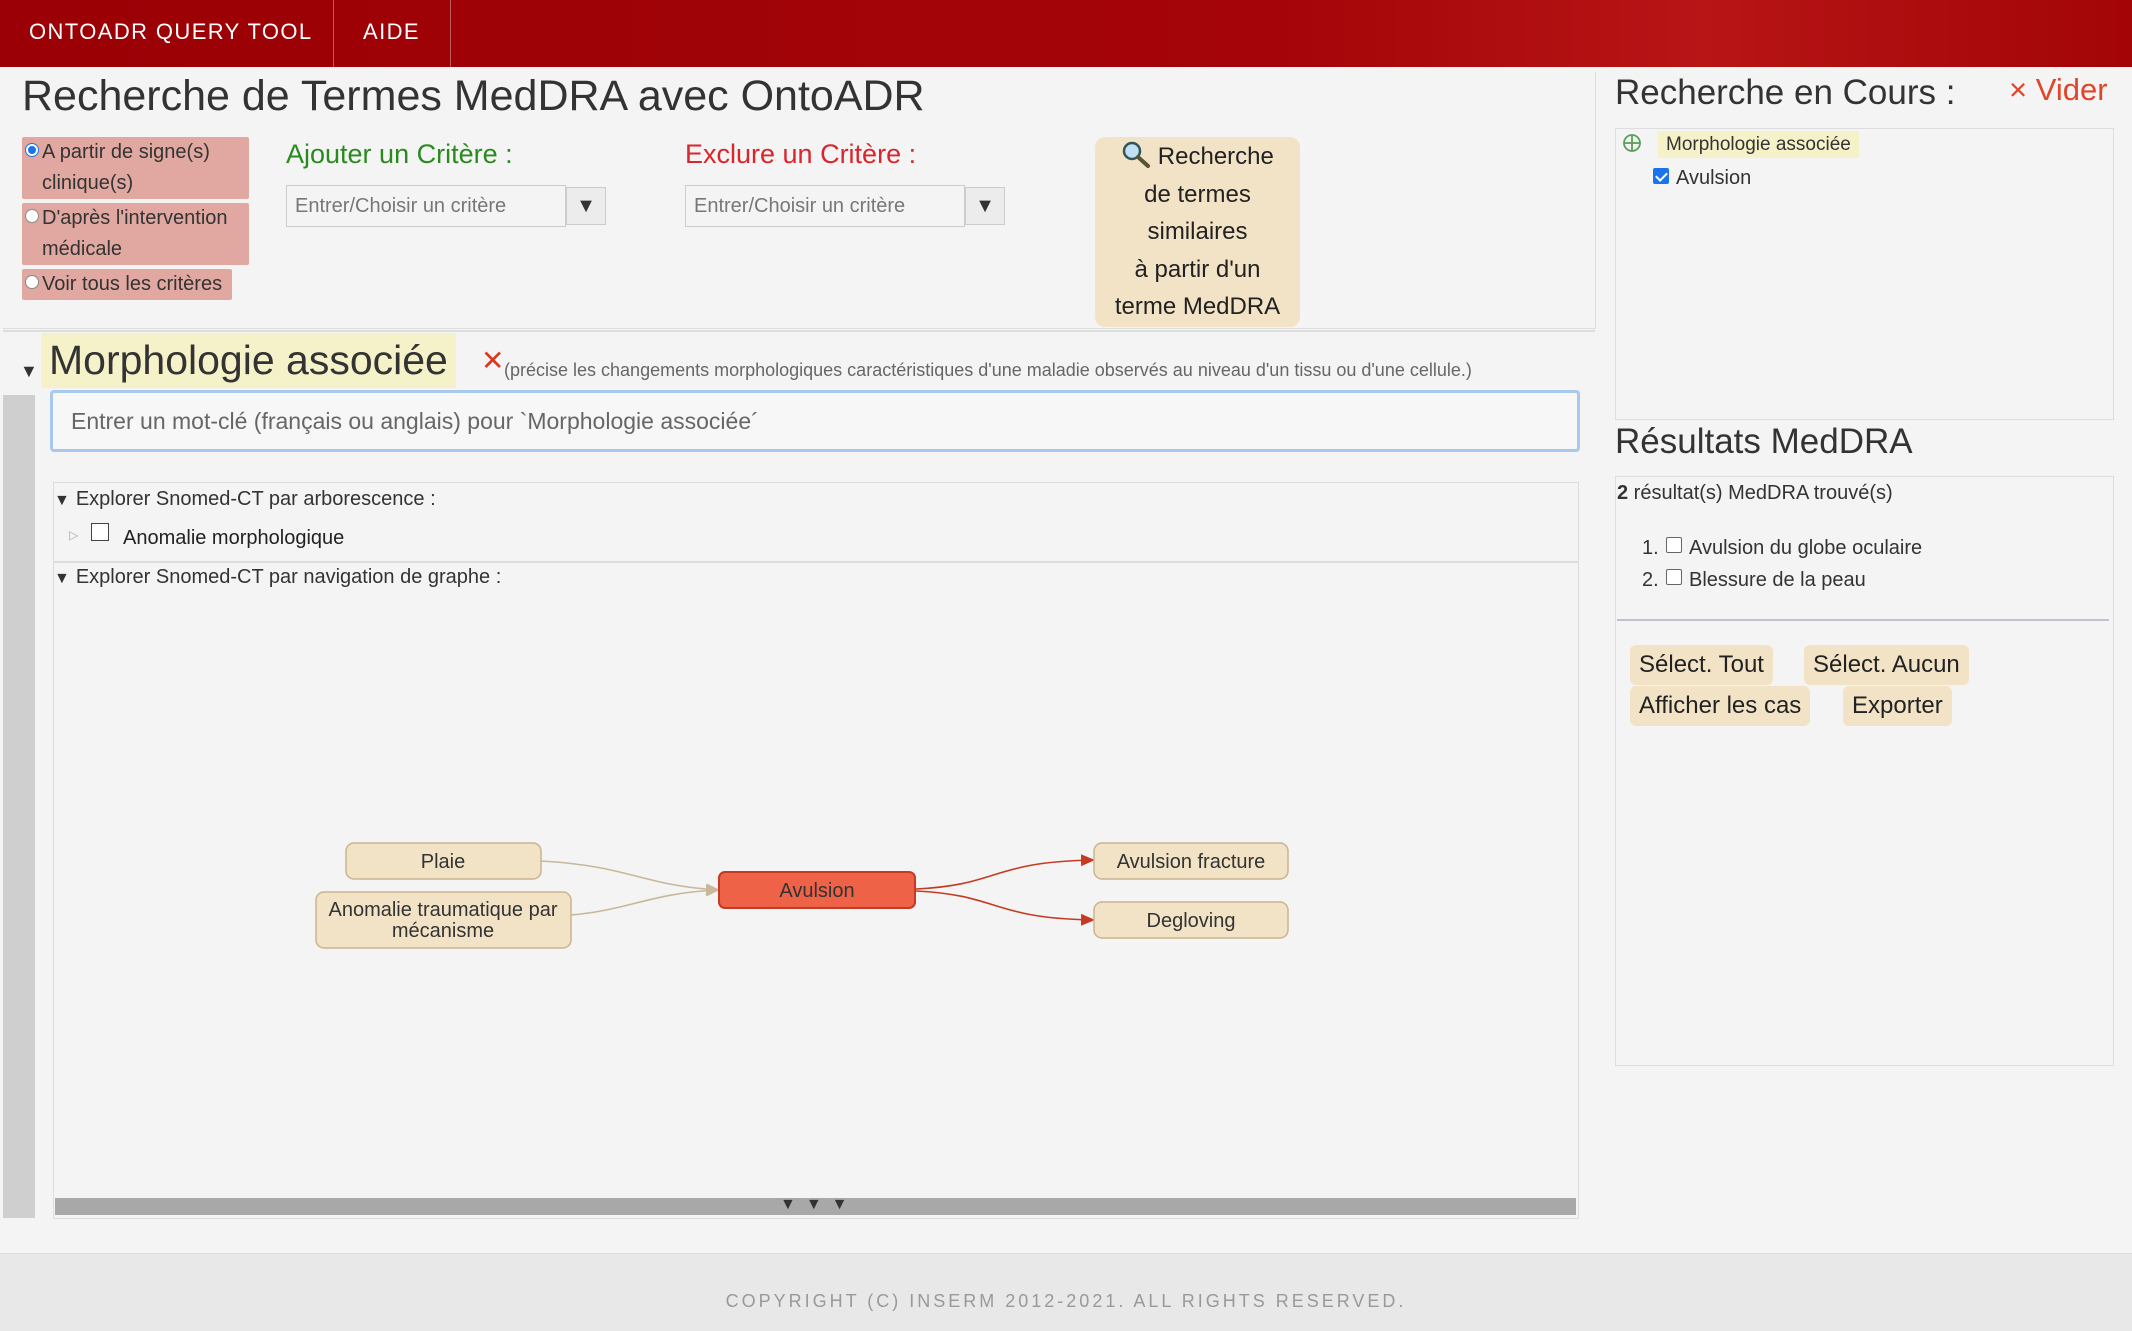 The height and width of the screenshot is (1331, 2132). Describe the element at coordinates (1758, 144) in the screenshot. I see `current-criterion-tag: Morphologie associée` at that location.